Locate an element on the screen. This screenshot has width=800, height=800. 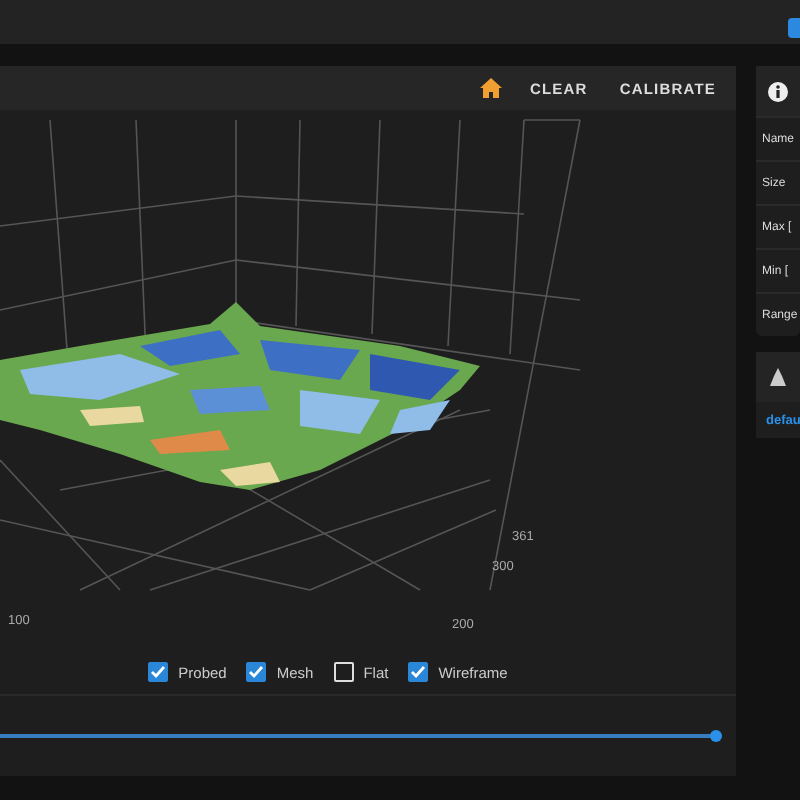
home-button is located at coordinates (490, 88).